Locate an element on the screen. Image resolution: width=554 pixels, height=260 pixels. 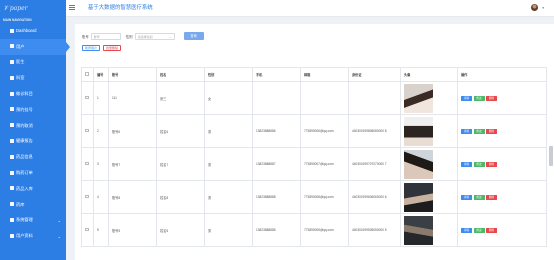
sidebar-item-doctors: 医生 is located at coordinates (33, 63).